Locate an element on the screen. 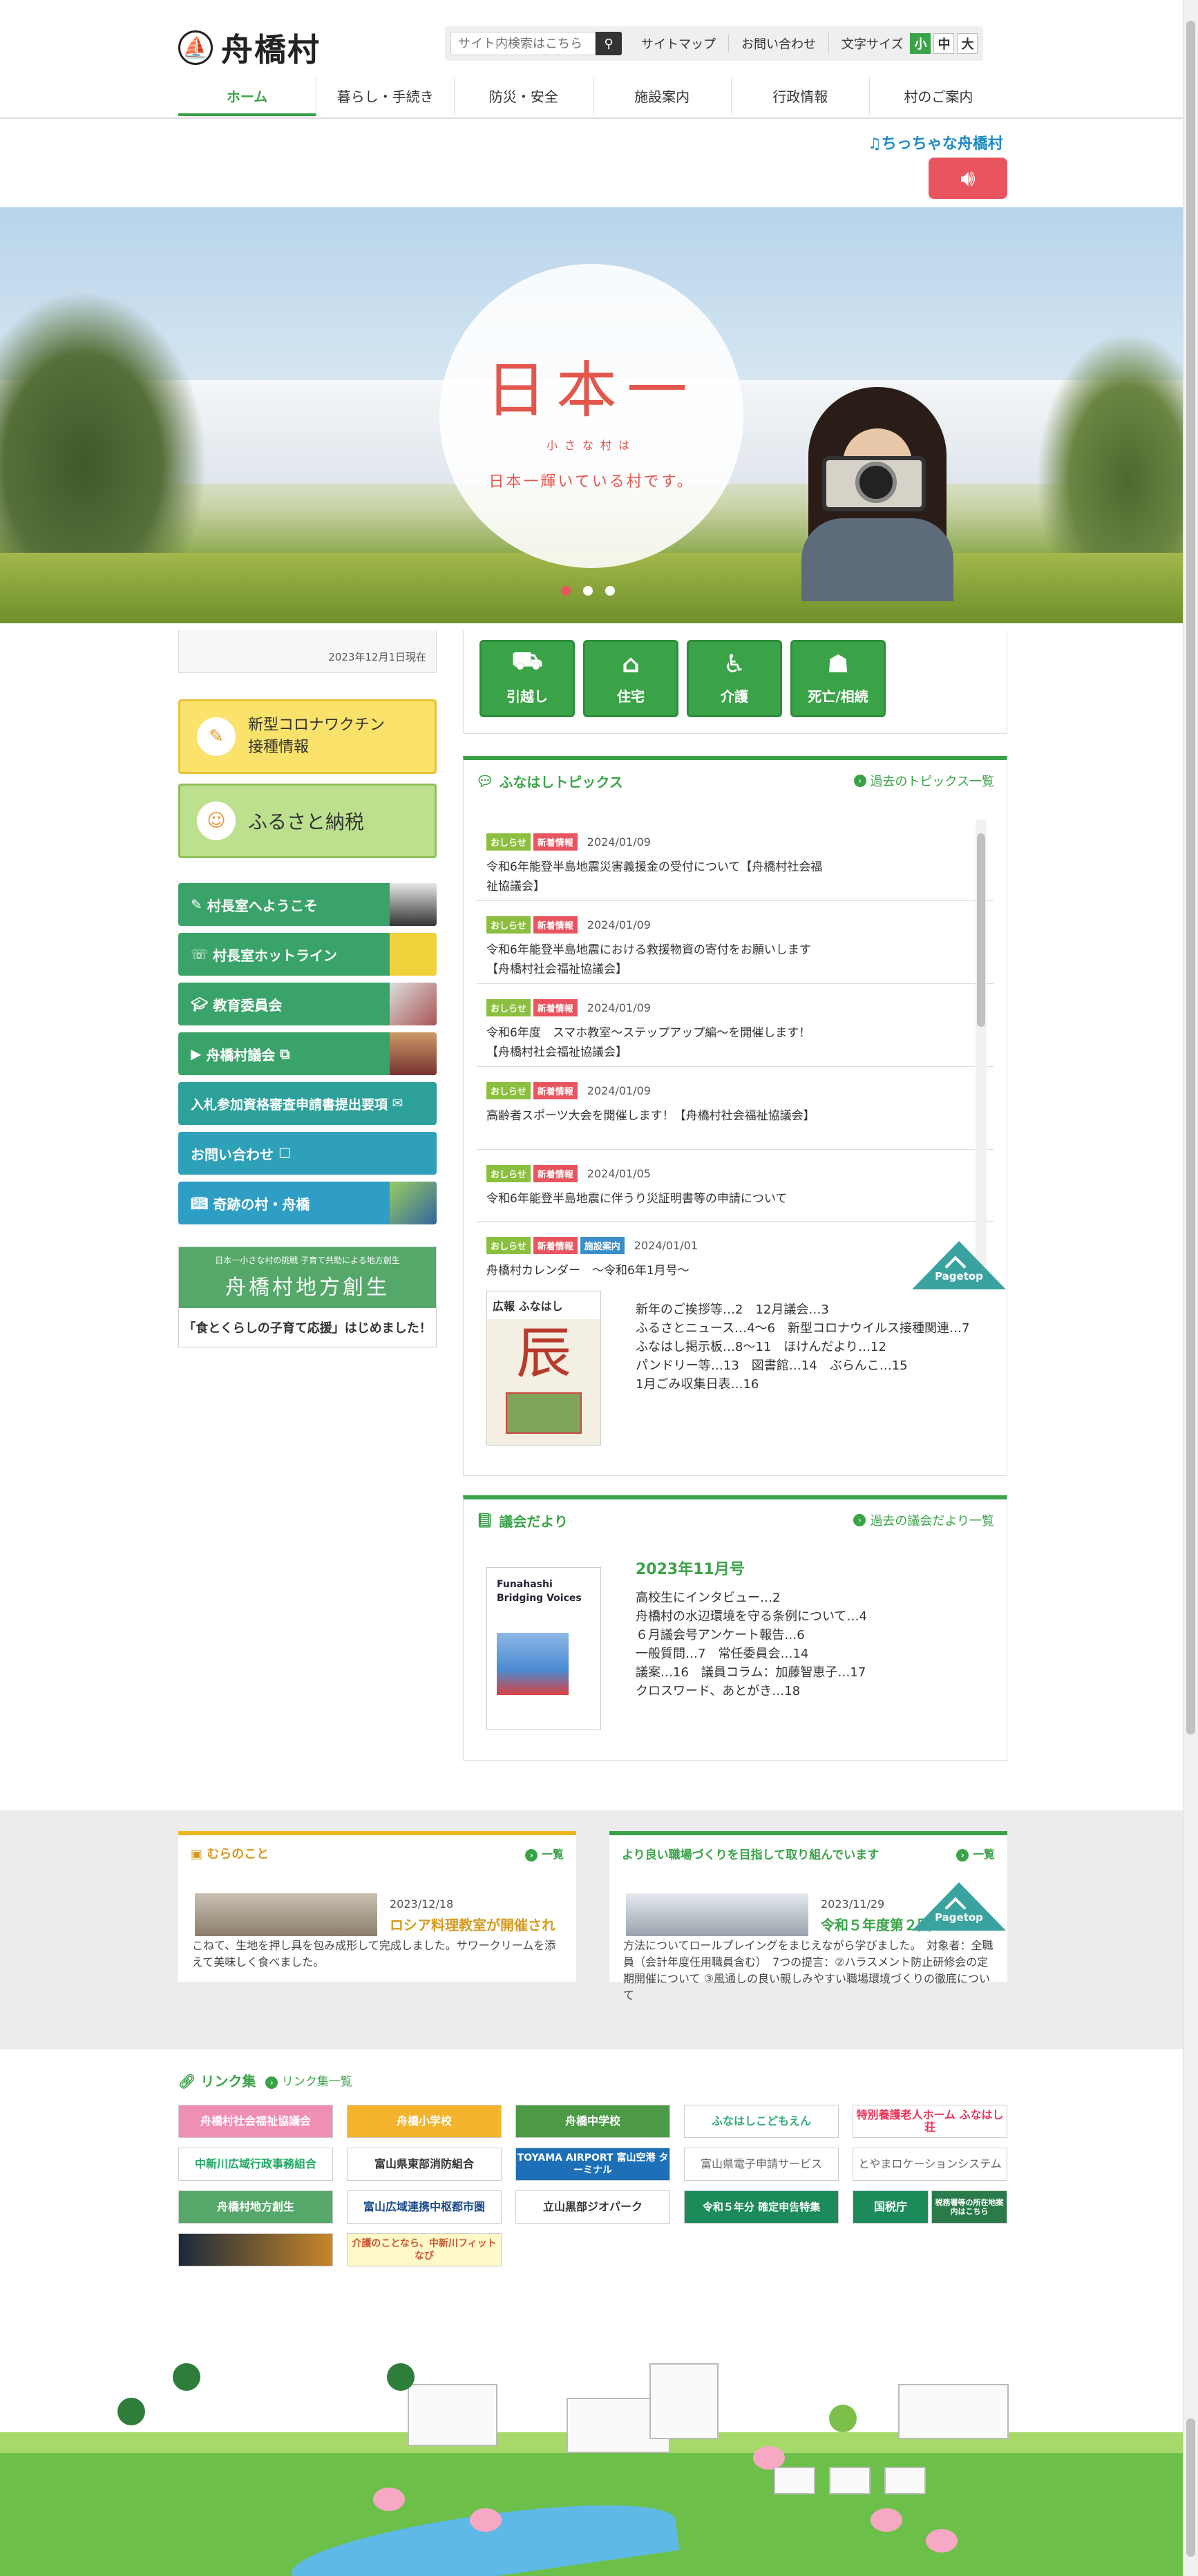 This screenshot has height=2576, width=1198. banner-location-system: とやまロケーションシステム is located at coordinates (930, 2164).